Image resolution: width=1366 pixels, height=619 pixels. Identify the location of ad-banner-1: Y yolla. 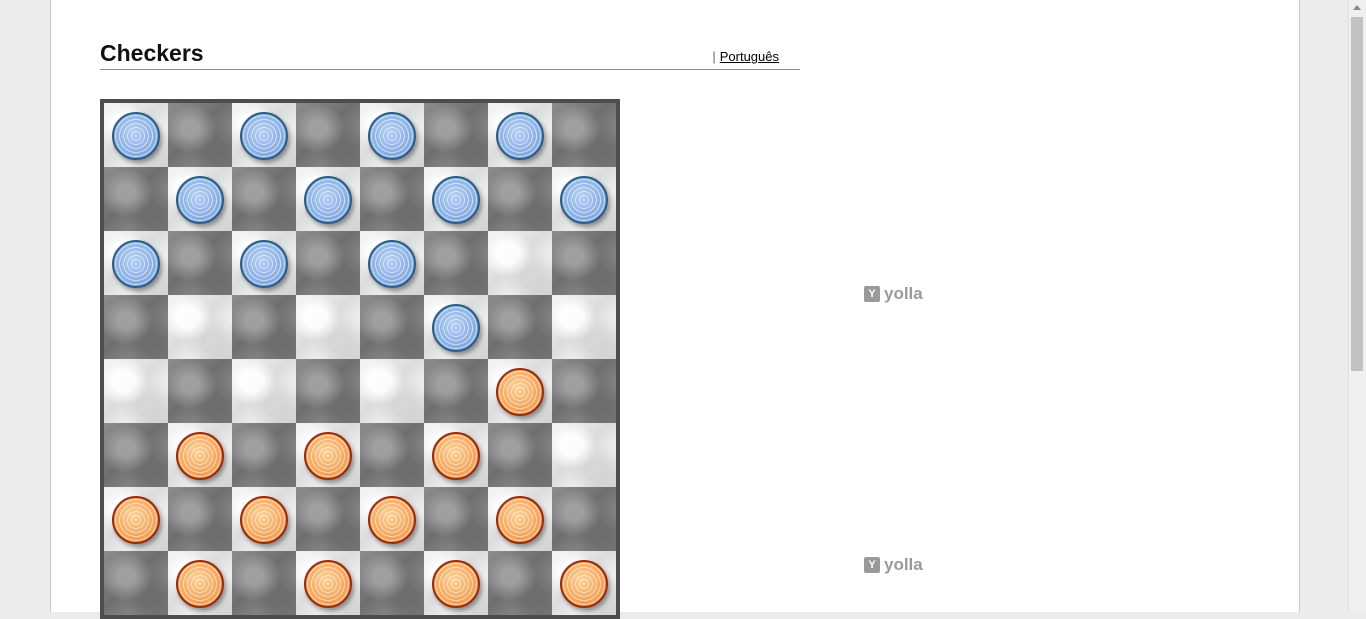
(893, 294).